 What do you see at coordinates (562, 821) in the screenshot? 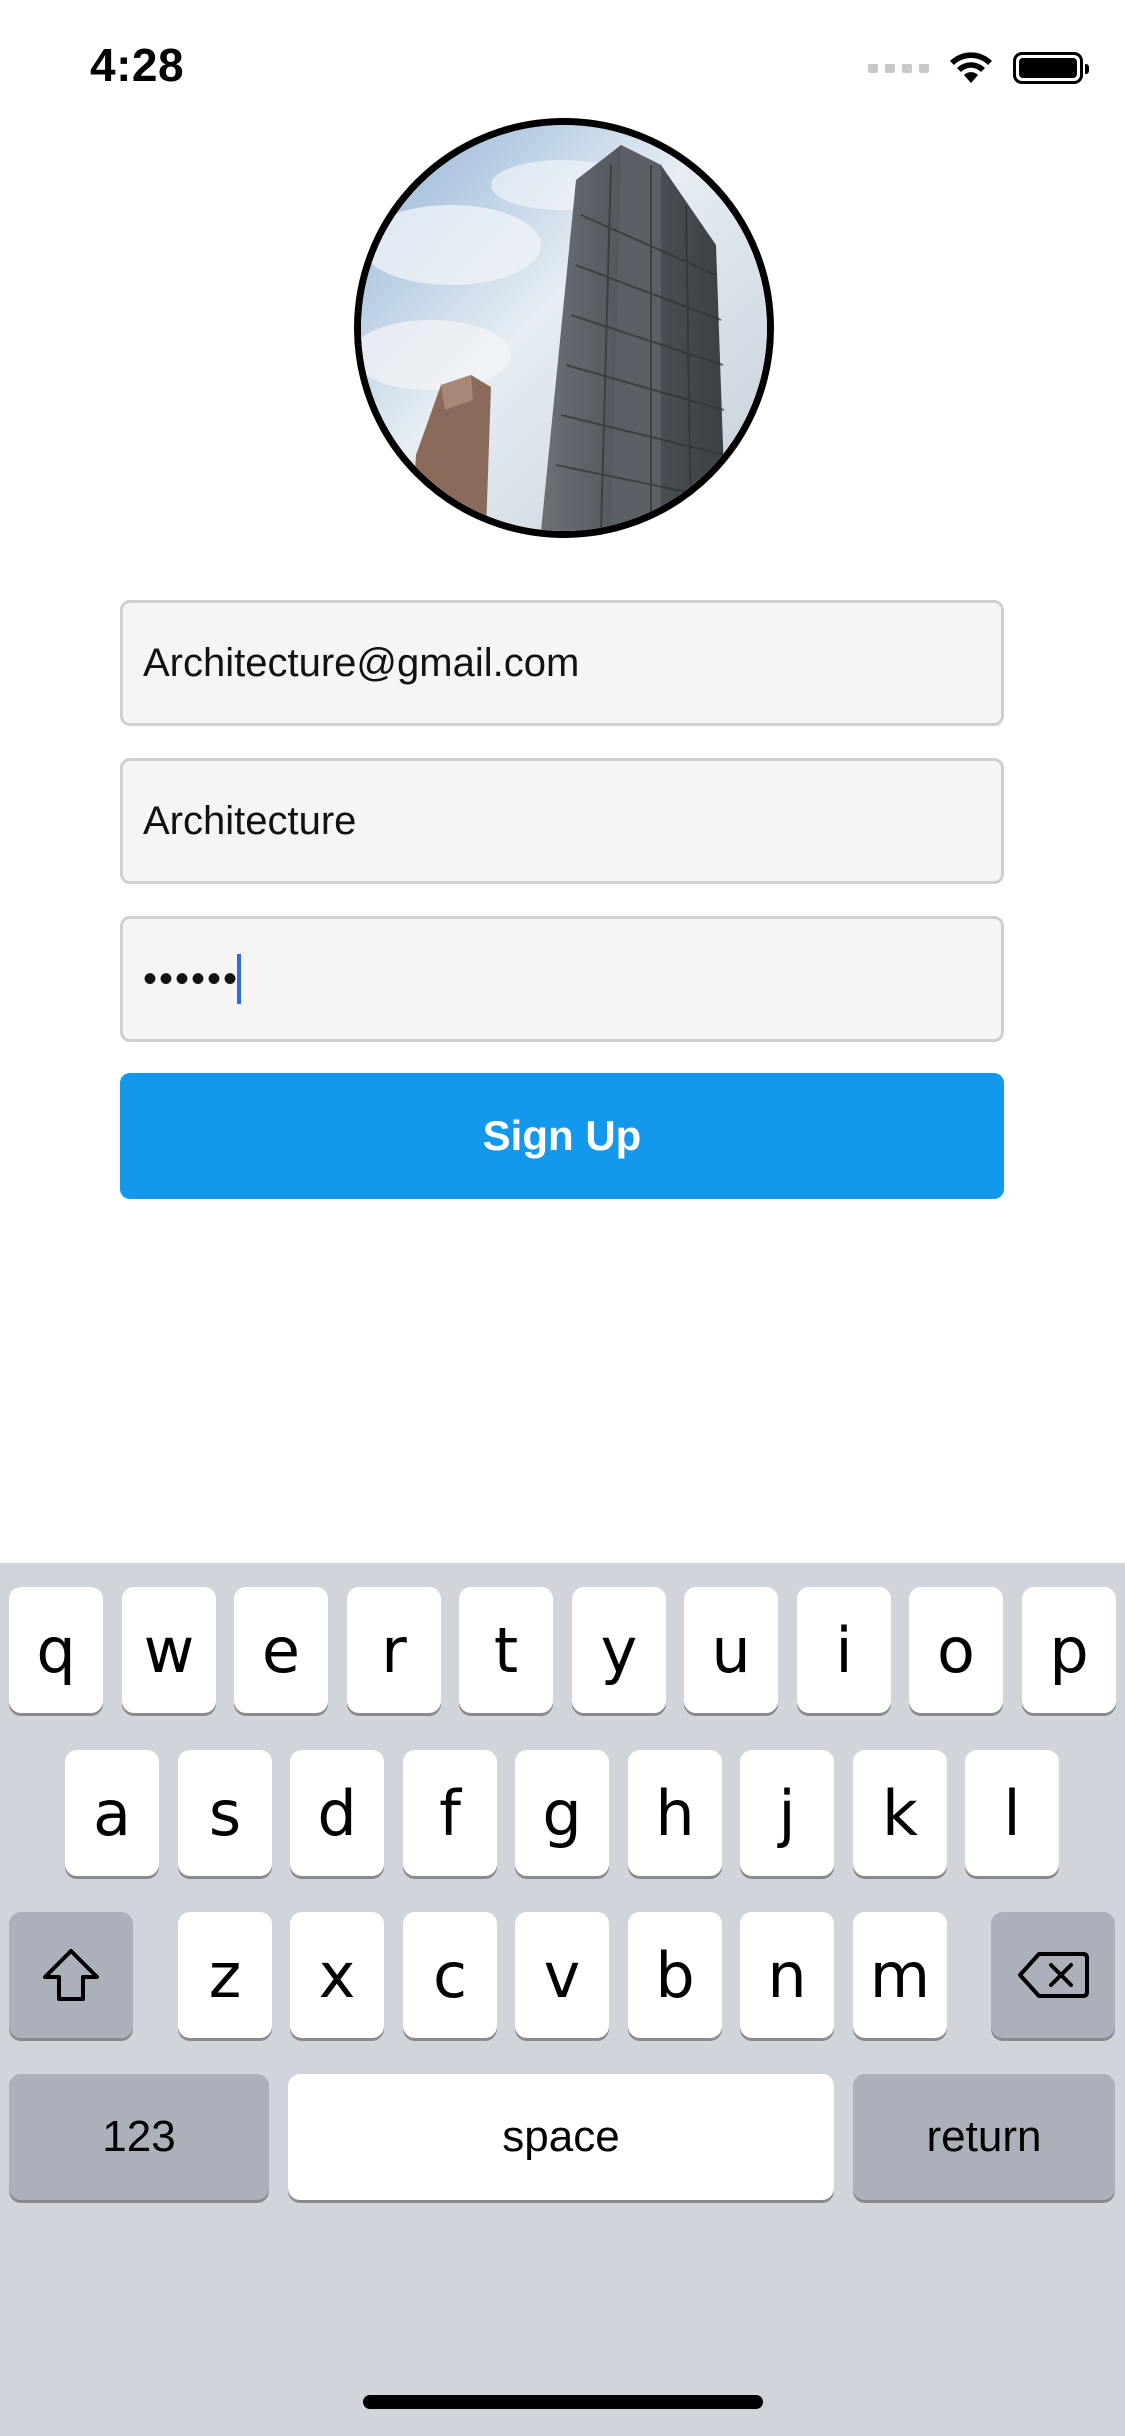
I see `username-field: Architecture` at bounding box center [562, 821].